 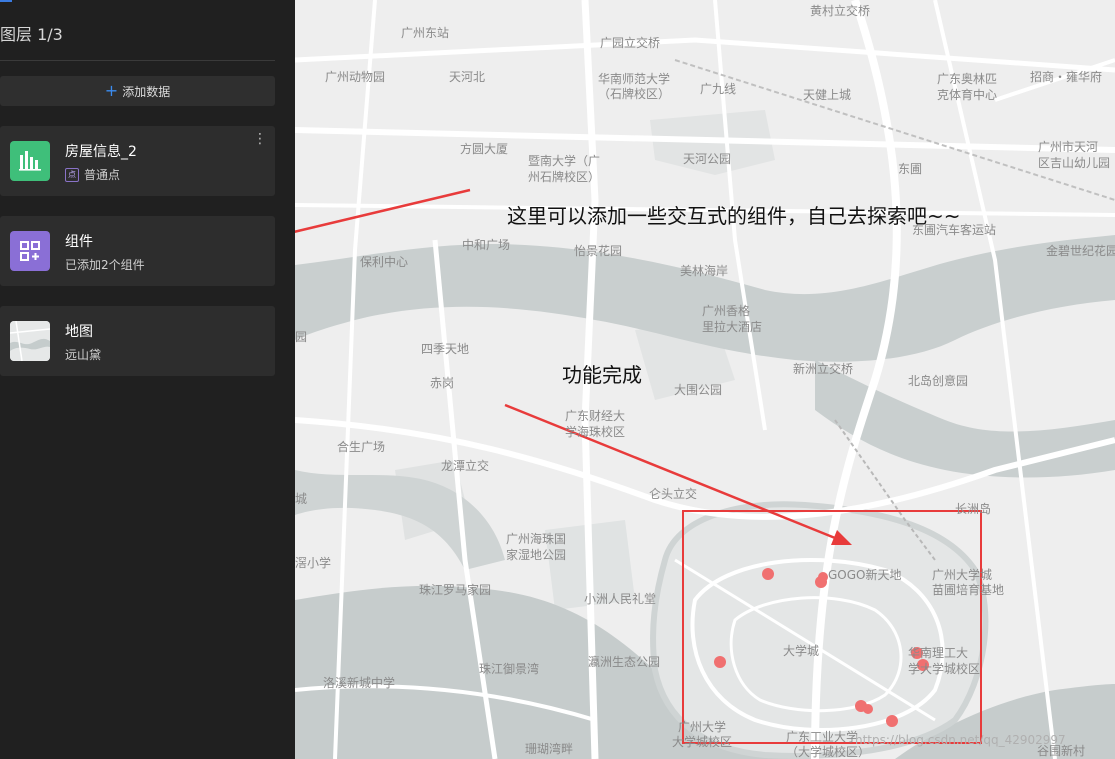 What do you see at coordinates (630, 43) in the screenshot?
I see `map-label: 广园立交桥` at bounding box center [630, 43].